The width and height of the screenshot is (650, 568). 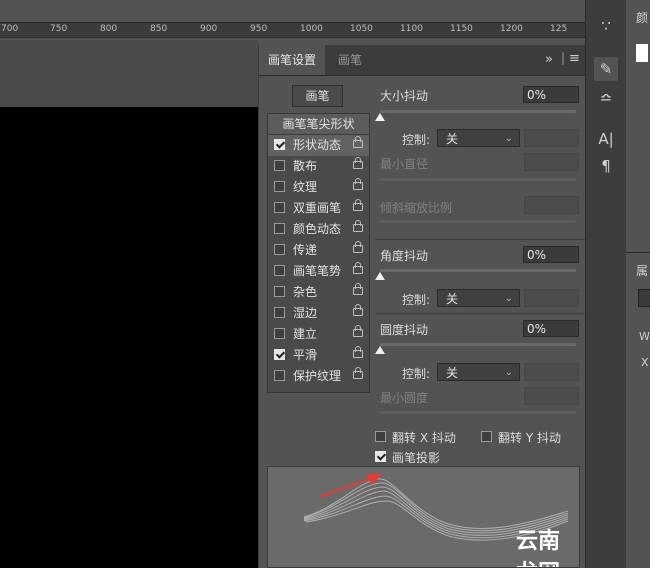 I want to click on ruler-tick: 800, so click(x=109, y=29).